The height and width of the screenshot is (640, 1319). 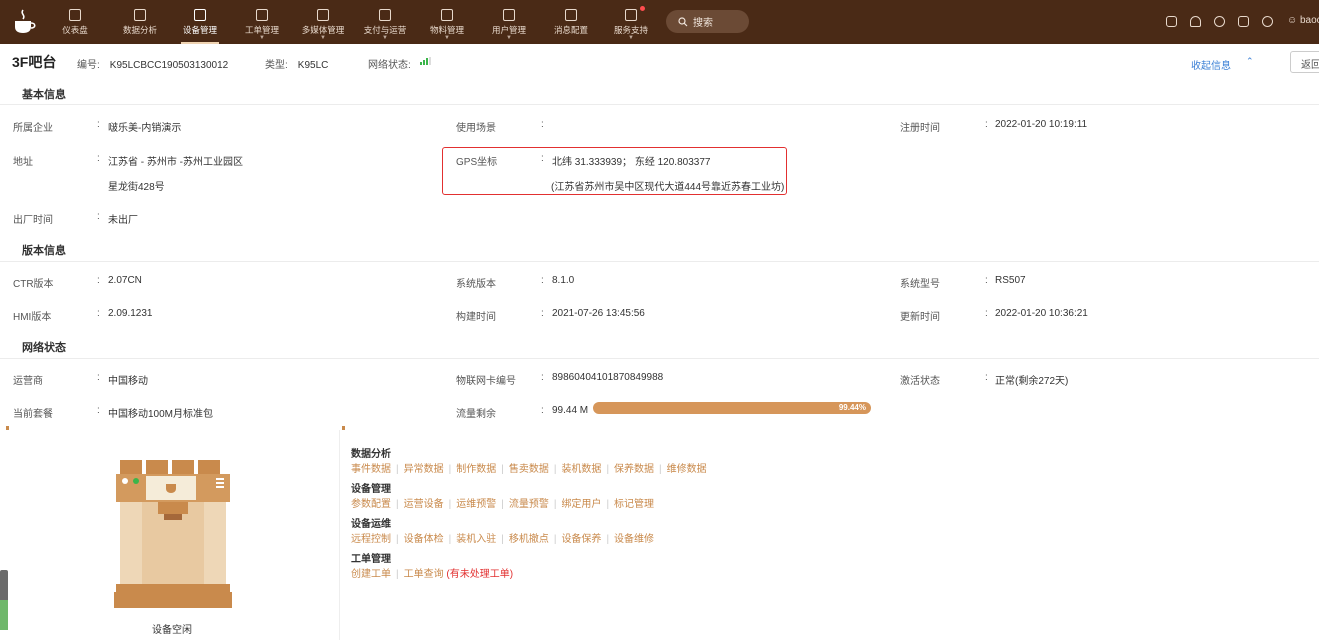 I want to click on nav-item-8: 消息配置, so click(x=571, y=22).